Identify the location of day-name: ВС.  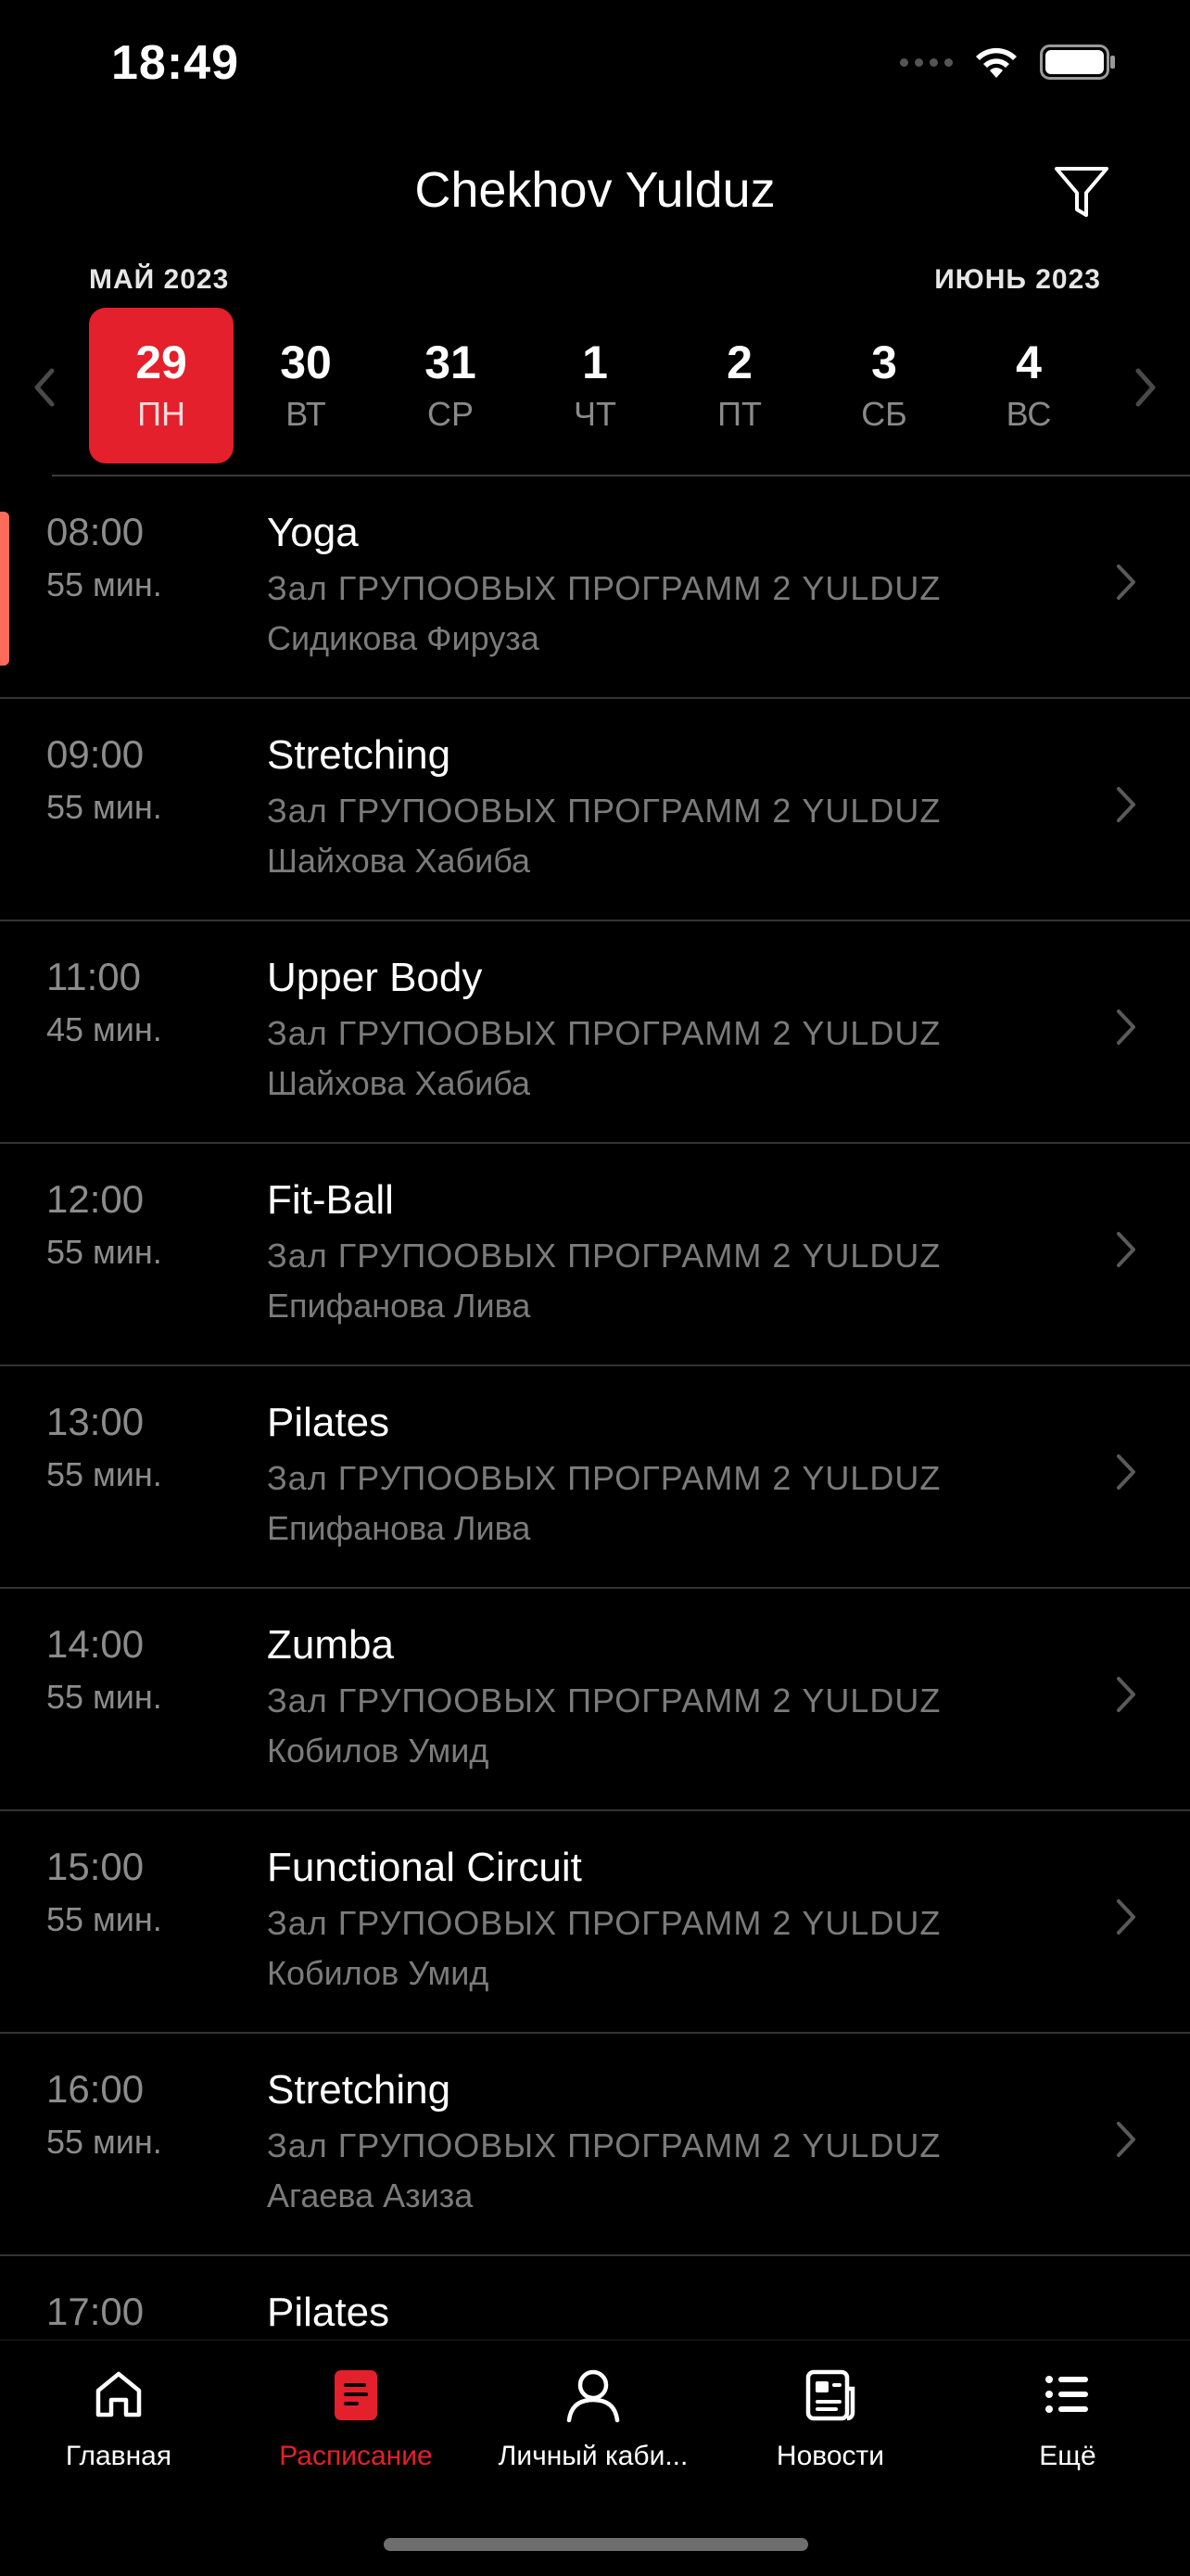
(1029, 414).